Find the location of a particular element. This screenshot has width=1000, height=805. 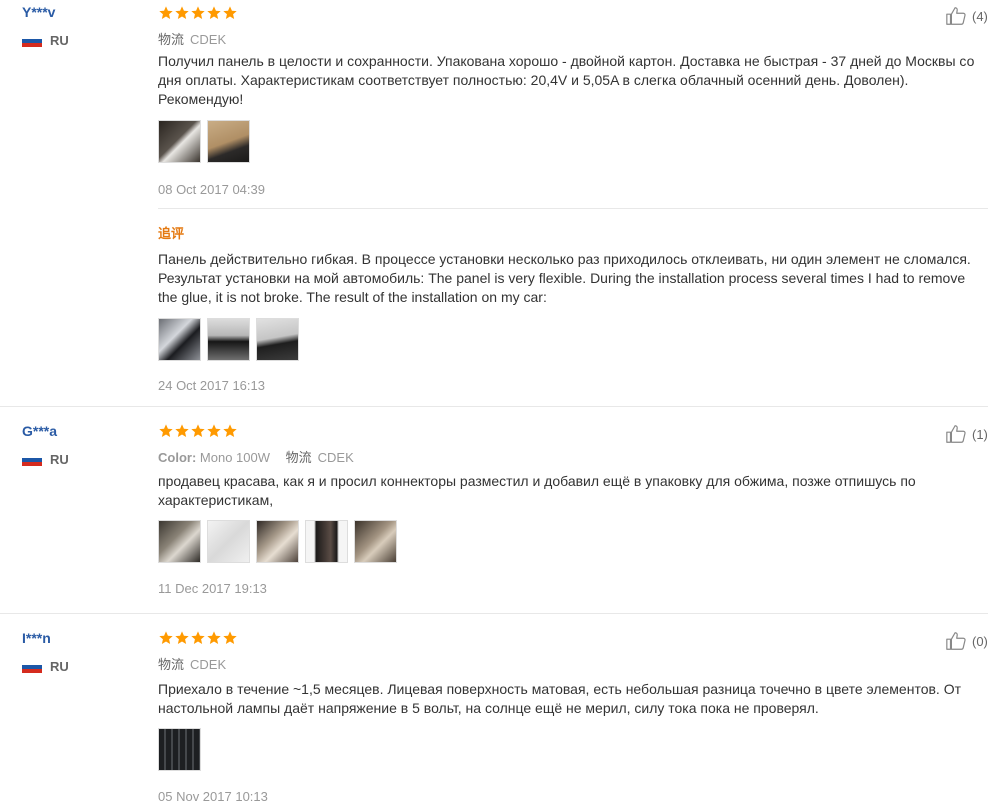

reviewer-name: I***n is located at coordinates (36, 638).